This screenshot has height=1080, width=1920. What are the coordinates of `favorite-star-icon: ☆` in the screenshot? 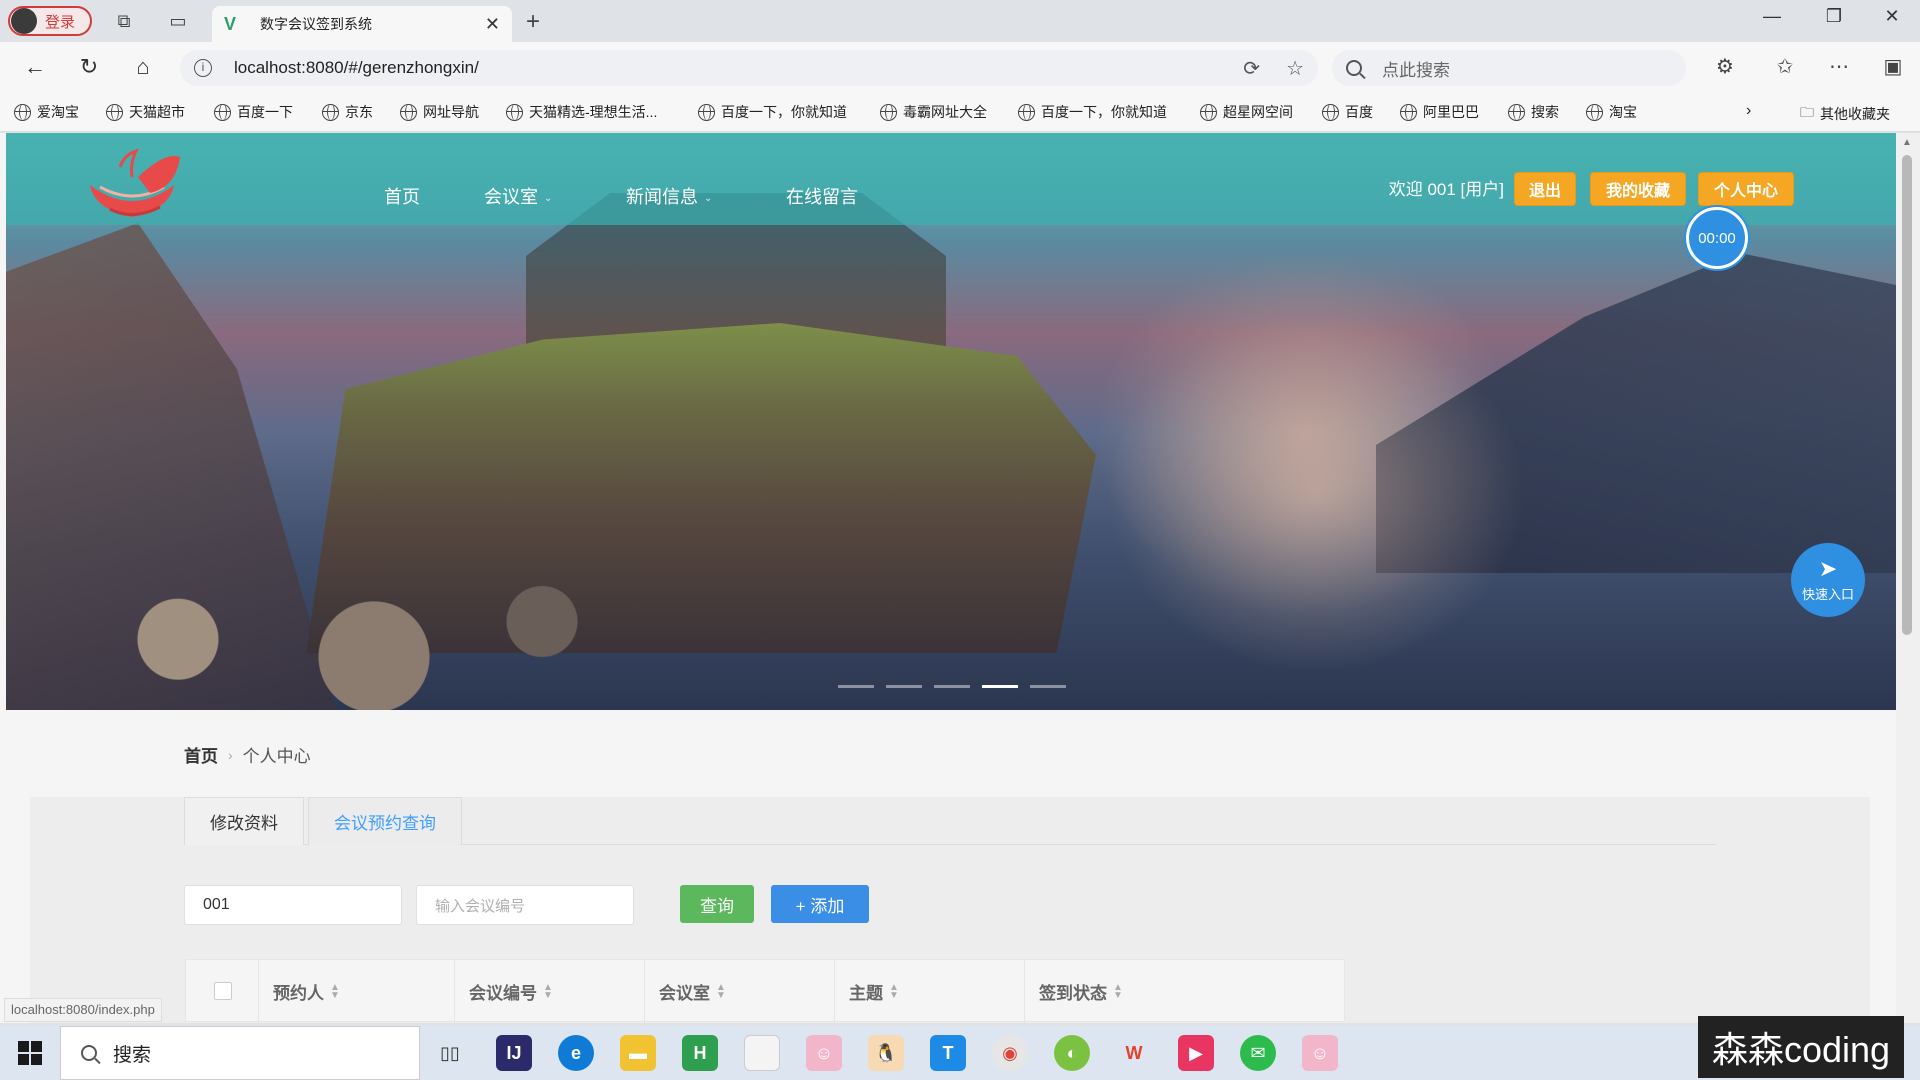 It's located at (1295, 68).